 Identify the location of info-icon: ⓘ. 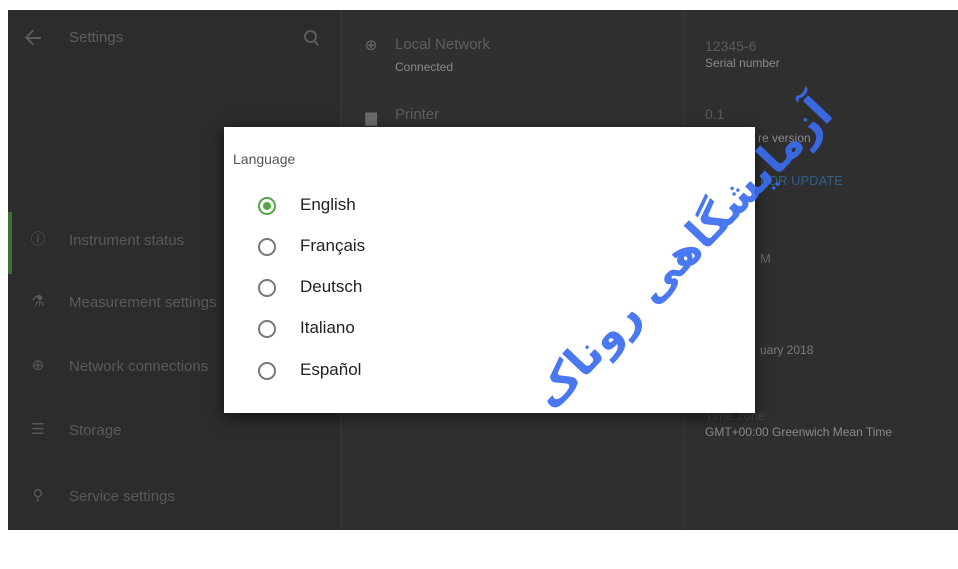
(38, 239).